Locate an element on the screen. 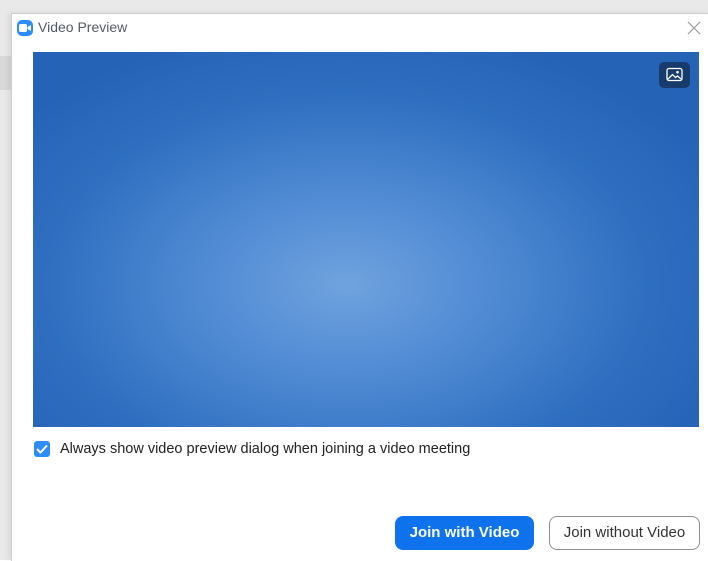  dialog-title: Video Preview is located at coordinates (83, 27).